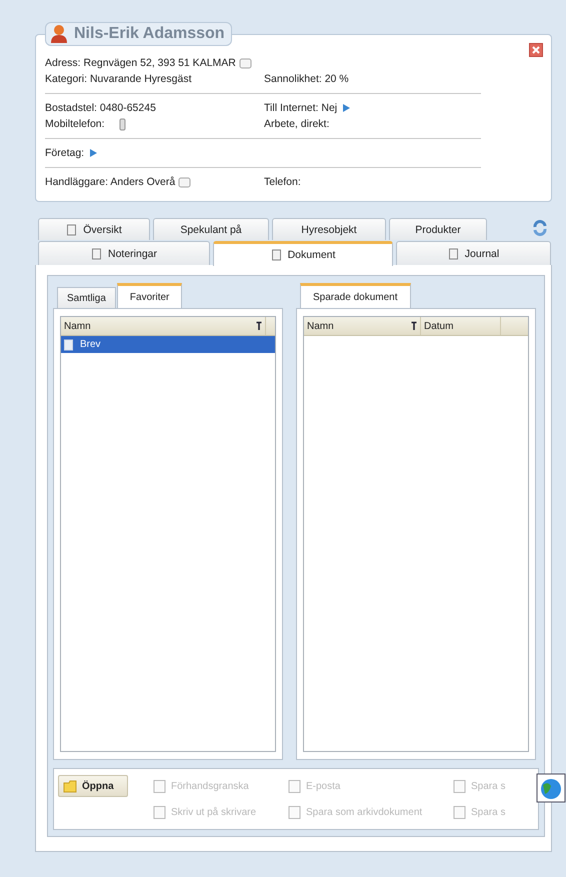 Image resolution: width=566 pixels, height=877 pixels. Describe the element at coordinates (438, 229) in the screenshot. I see `tab: Produkter` at that location.